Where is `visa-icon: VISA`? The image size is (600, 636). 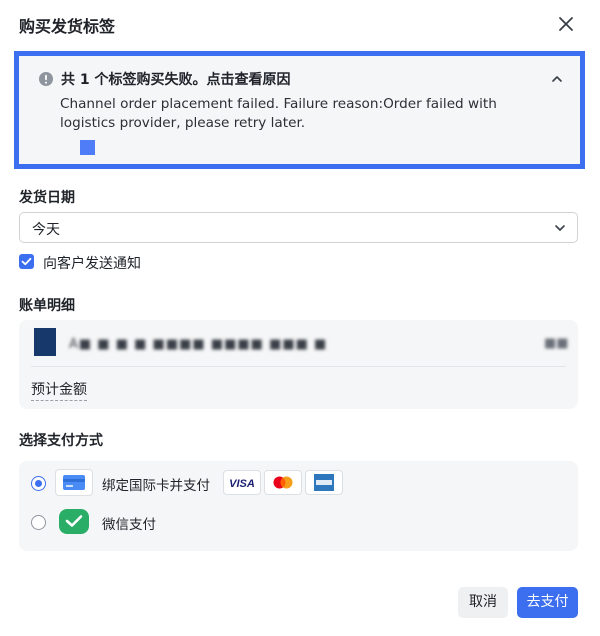 visa-icon: VISA is located at coordinates (242, 482).